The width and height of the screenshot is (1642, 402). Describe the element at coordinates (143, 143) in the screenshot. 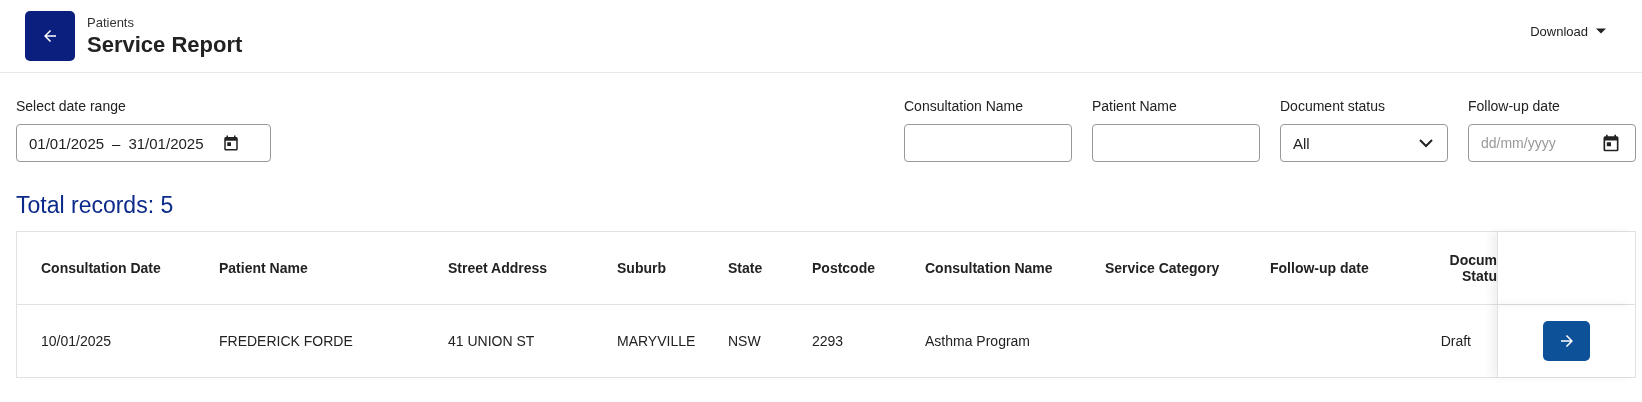

I see `date-range-field: 01/01/2025 – 31/01/2025` at that location.